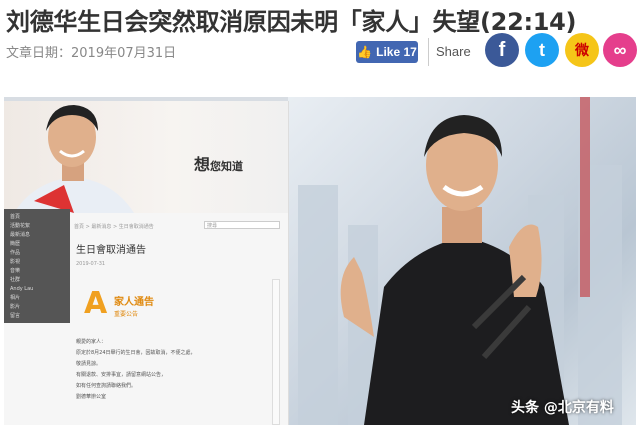 This screenshot has width=640, height=428. I want to click on facebook-share-button: f, so click(502, 50).